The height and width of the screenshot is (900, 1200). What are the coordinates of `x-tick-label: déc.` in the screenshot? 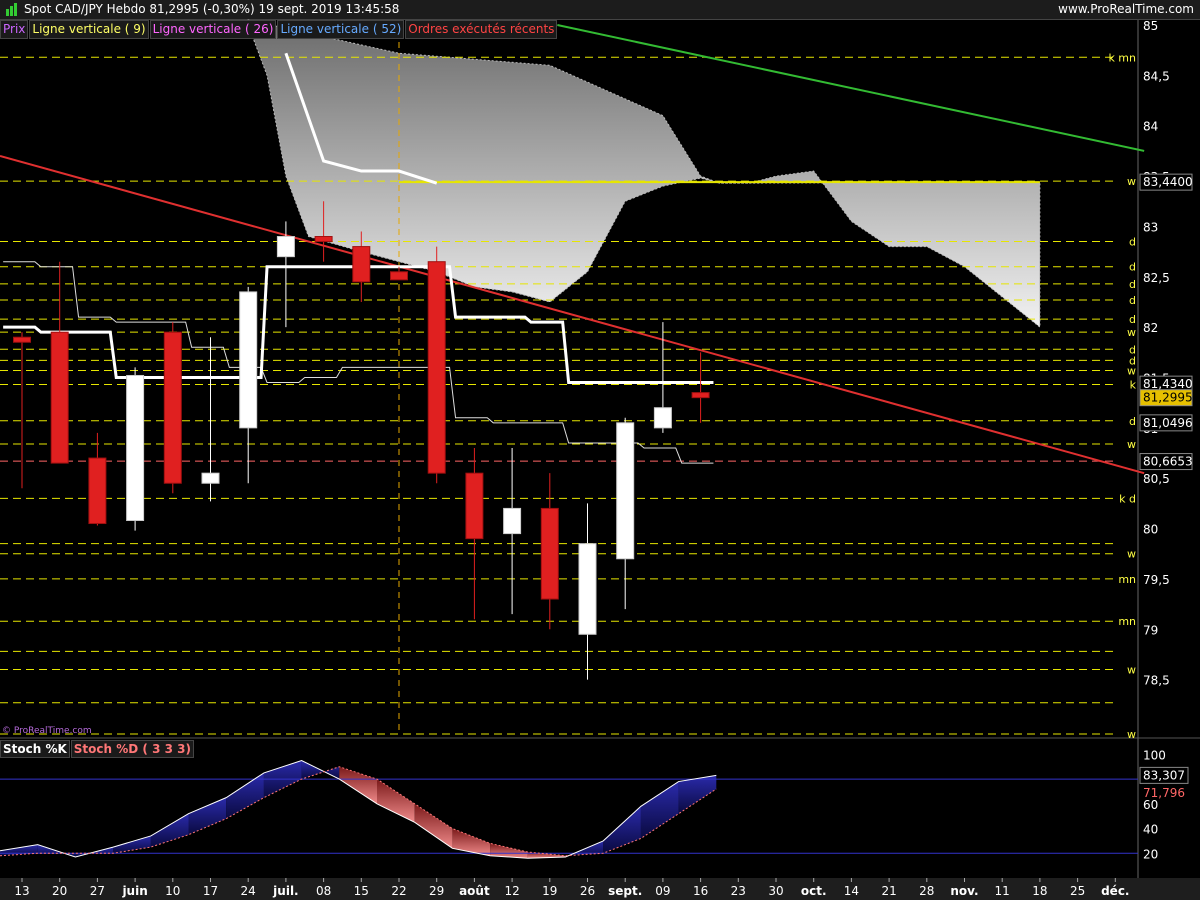 It's located at (1115, 891).